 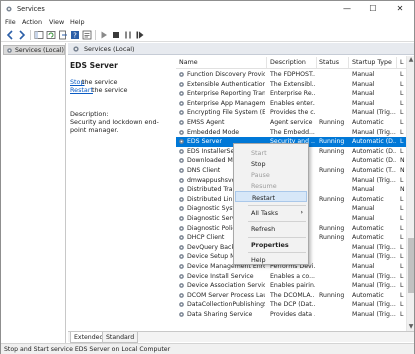 I want to click on menu-item-restart: Restart, so click(x=271, y=196).